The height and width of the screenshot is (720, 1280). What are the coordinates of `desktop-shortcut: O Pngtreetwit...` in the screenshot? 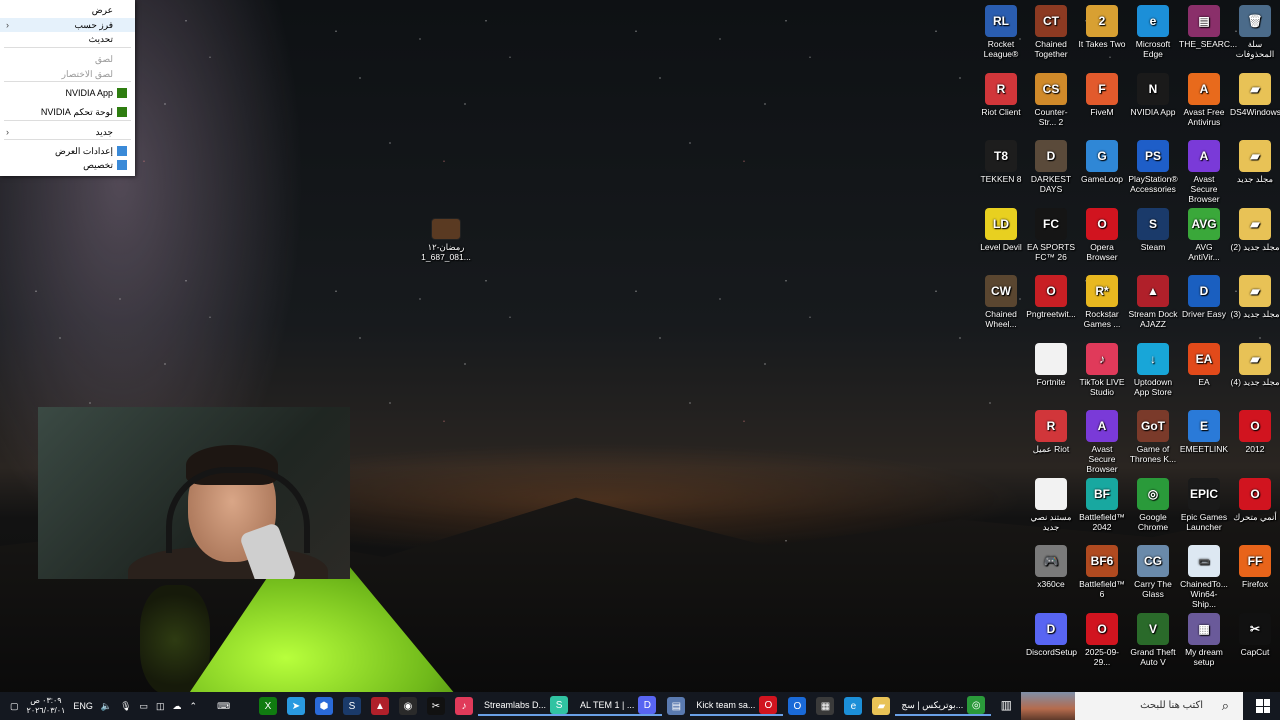 It's located at (1051, 297).